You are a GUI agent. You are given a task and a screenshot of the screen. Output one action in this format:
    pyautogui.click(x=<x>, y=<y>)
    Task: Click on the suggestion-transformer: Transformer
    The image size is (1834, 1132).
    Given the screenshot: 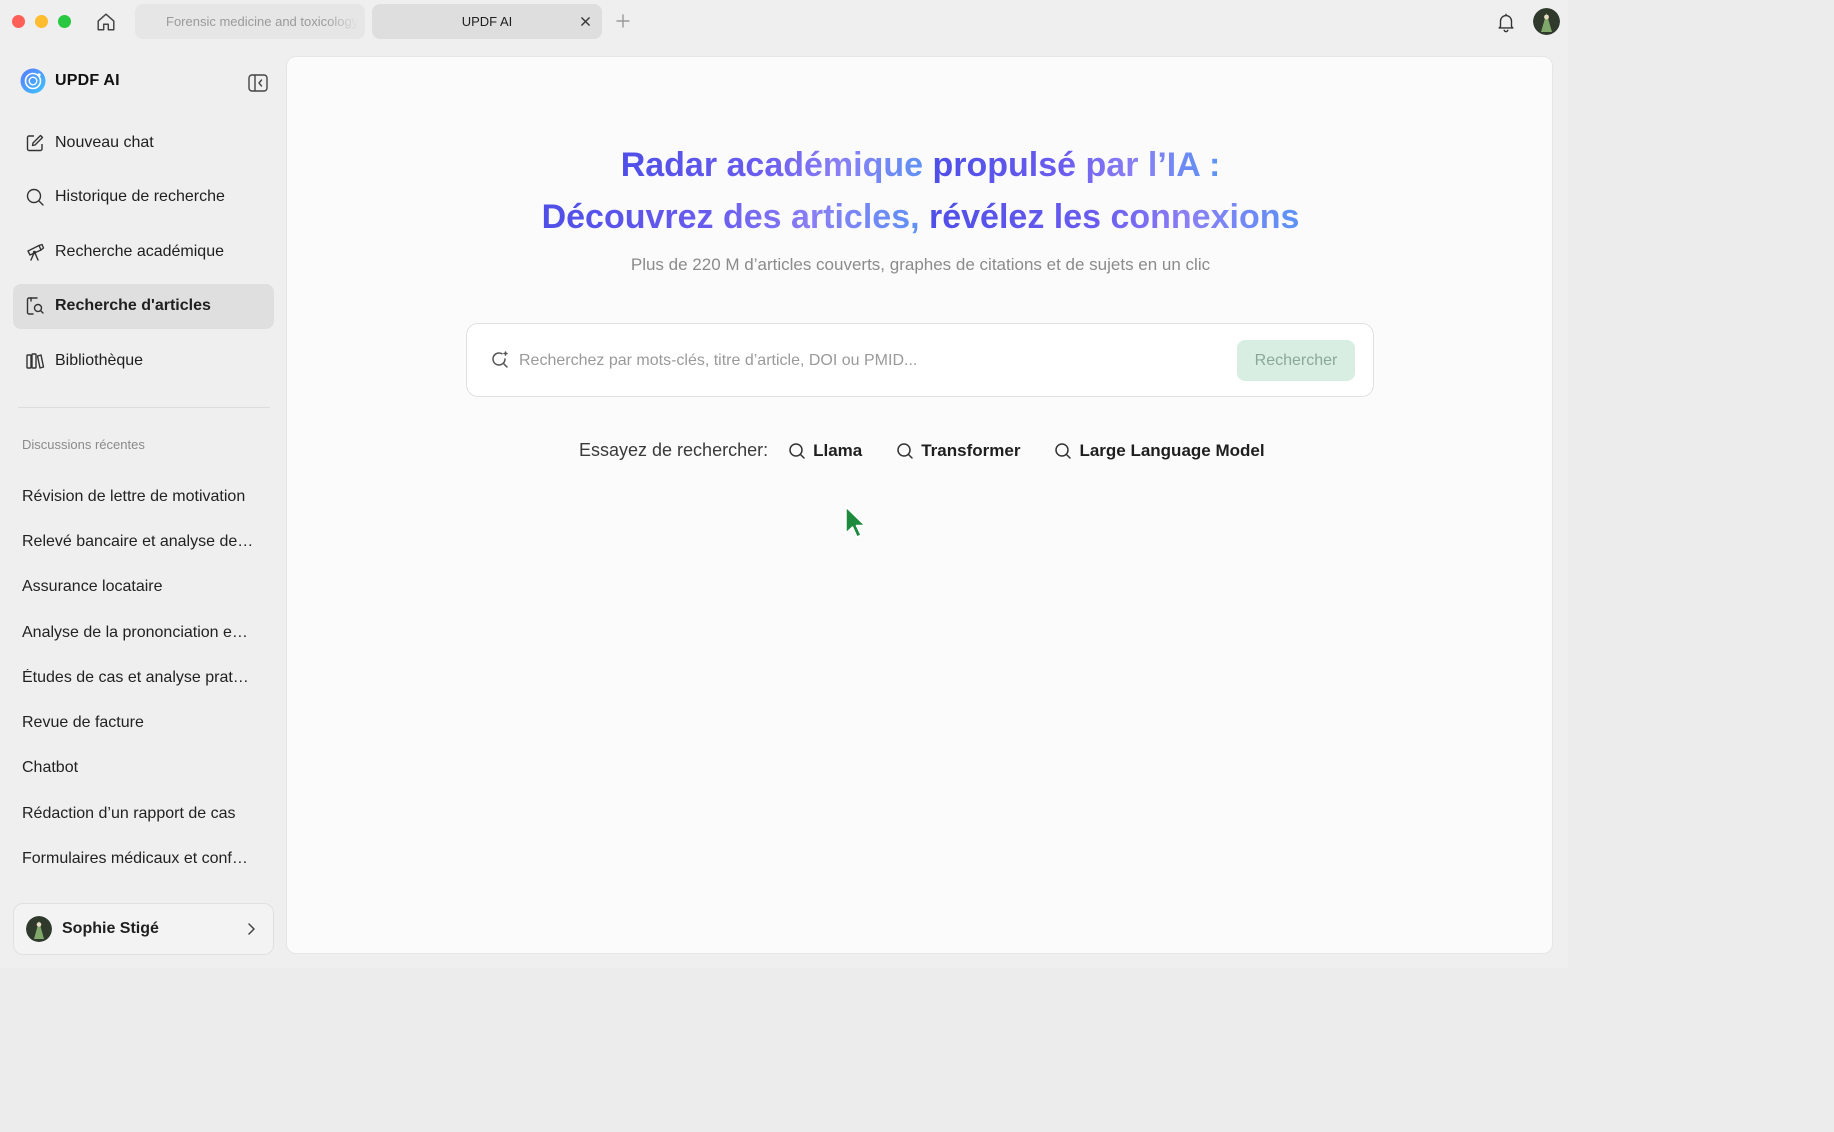 What is the action you would take?
    pyautogui.click(x=958, y=451)
    